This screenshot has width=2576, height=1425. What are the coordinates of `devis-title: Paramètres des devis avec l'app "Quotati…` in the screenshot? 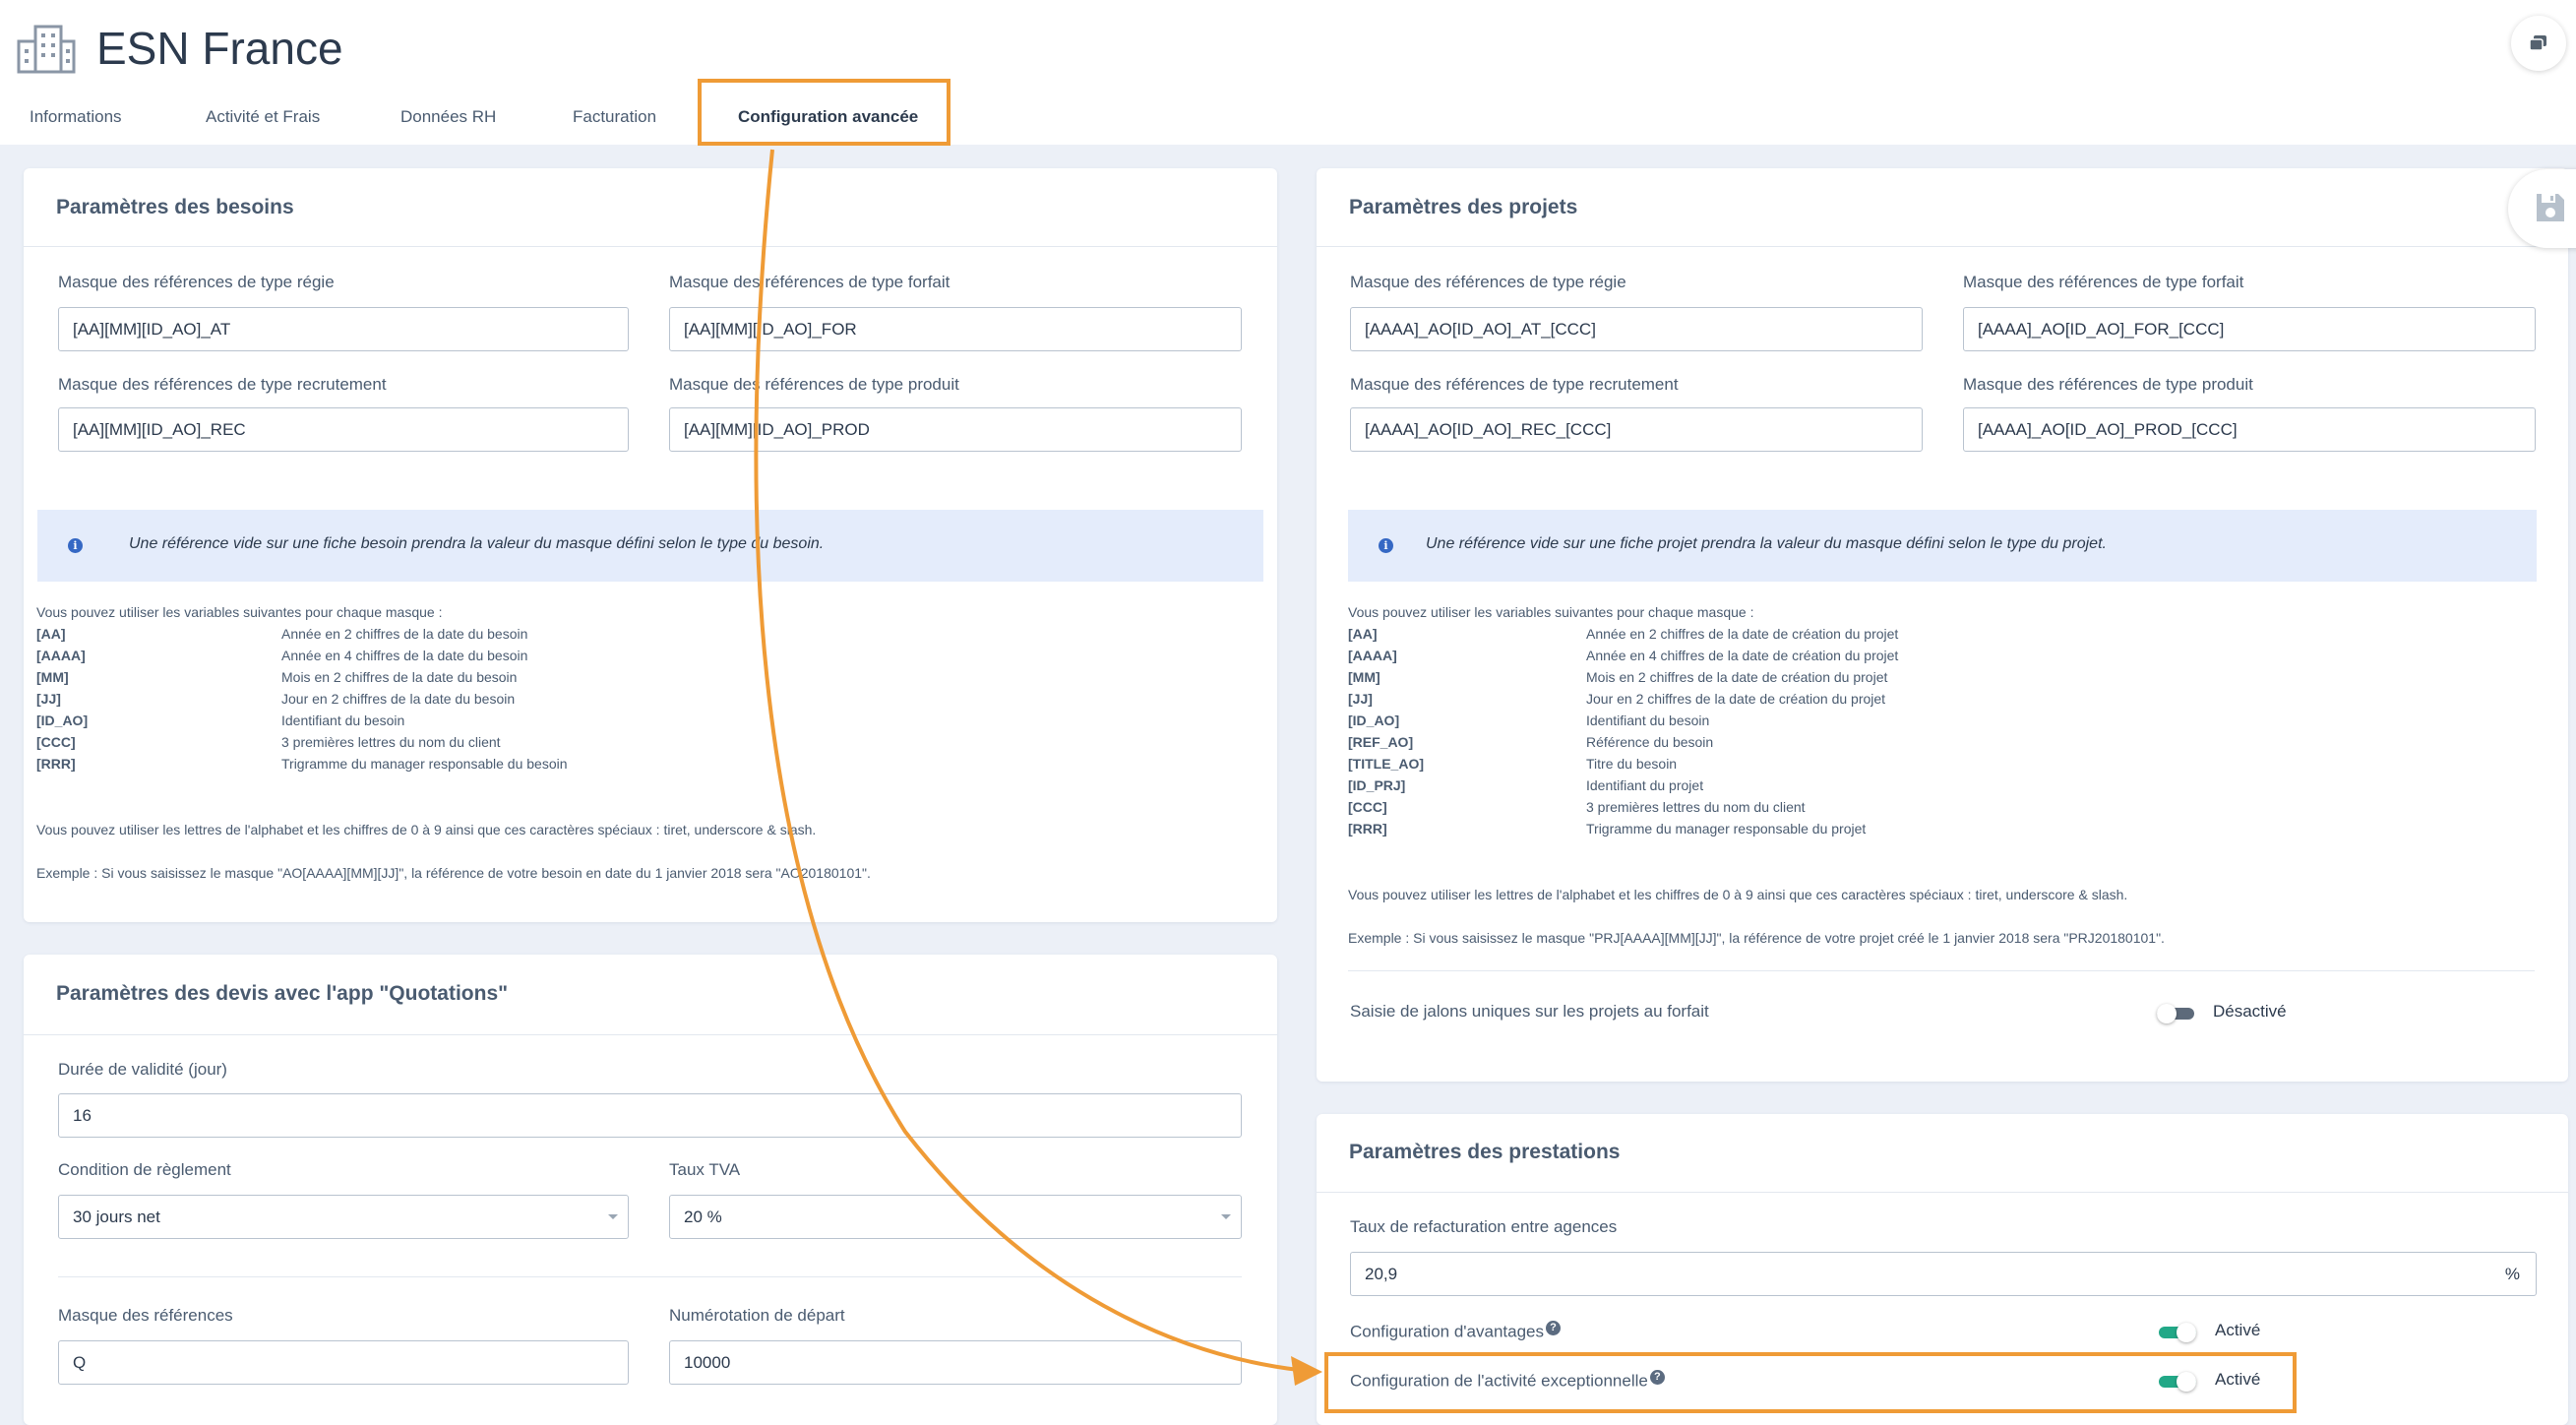 It's located at (282, 993).